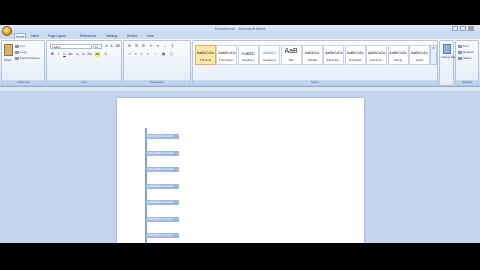  Describe the element at coordinates (270, 60) in the screenshot. I see `style-name: Heading 2` at that location.